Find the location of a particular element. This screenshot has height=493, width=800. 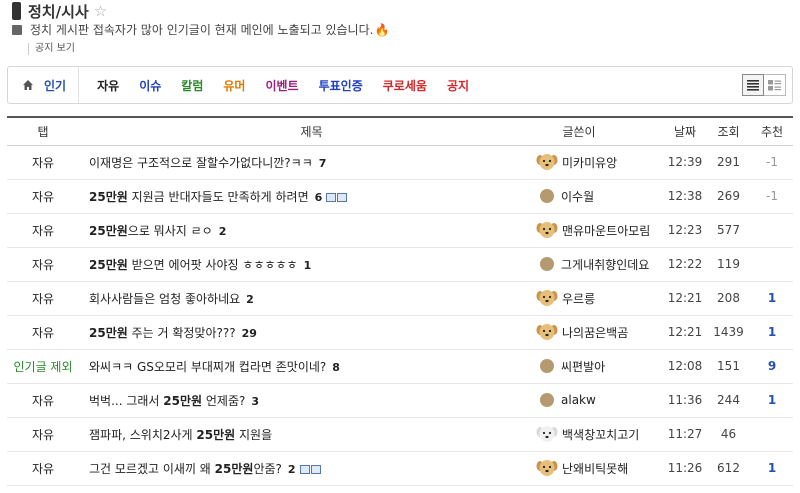

writer-name: 이수월 is located at coordinates (578, 196).